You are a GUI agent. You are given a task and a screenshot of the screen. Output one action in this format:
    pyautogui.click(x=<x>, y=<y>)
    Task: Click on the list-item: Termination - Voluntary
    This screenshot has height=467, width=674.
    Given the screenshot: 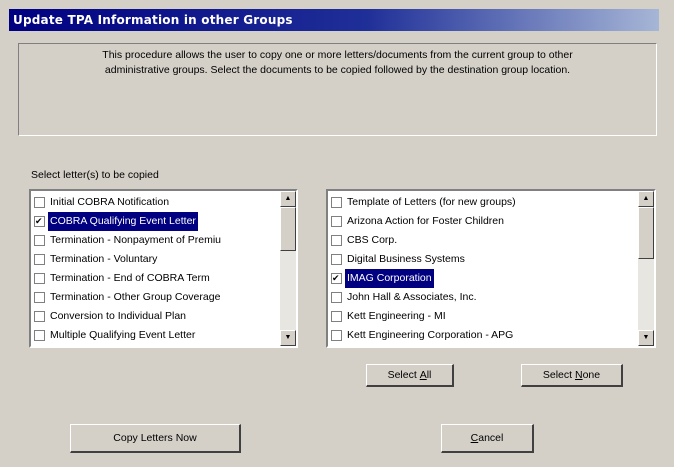 What is the action you would take?
    pyautogui.click(x=155, y=259)
    